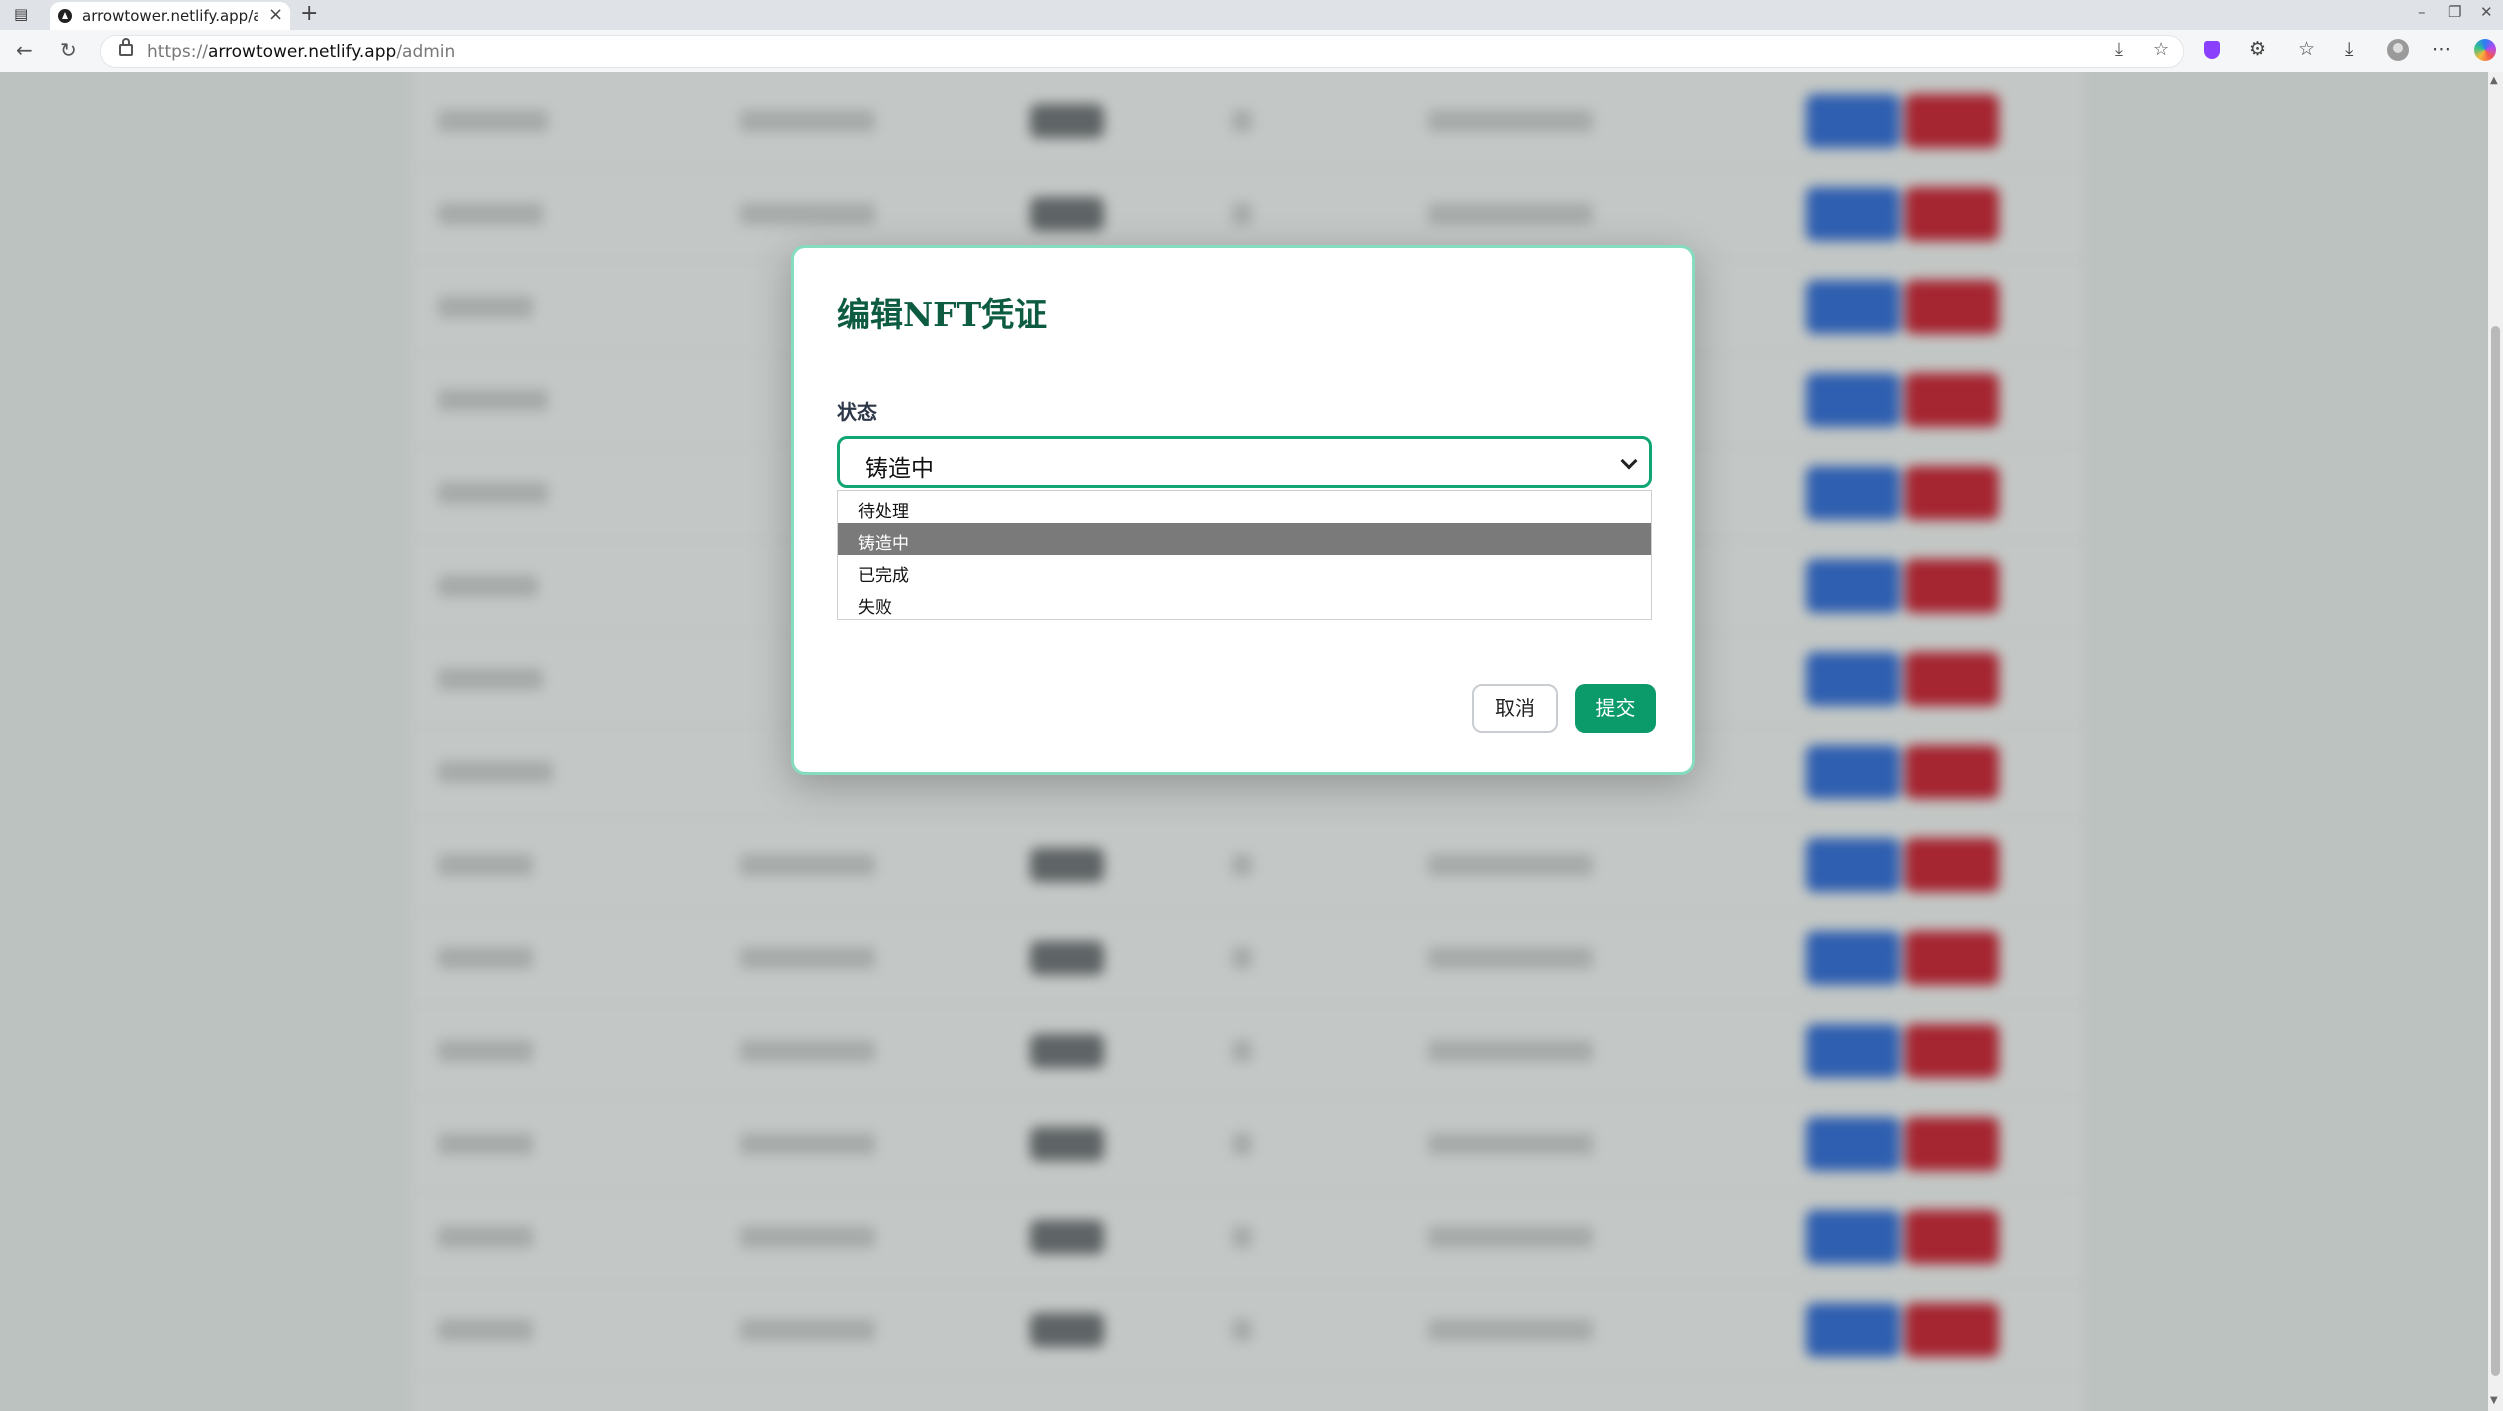 This screenshot has height=1411, width=2503. I want to click on profile-avatar, so click(2398, 50).